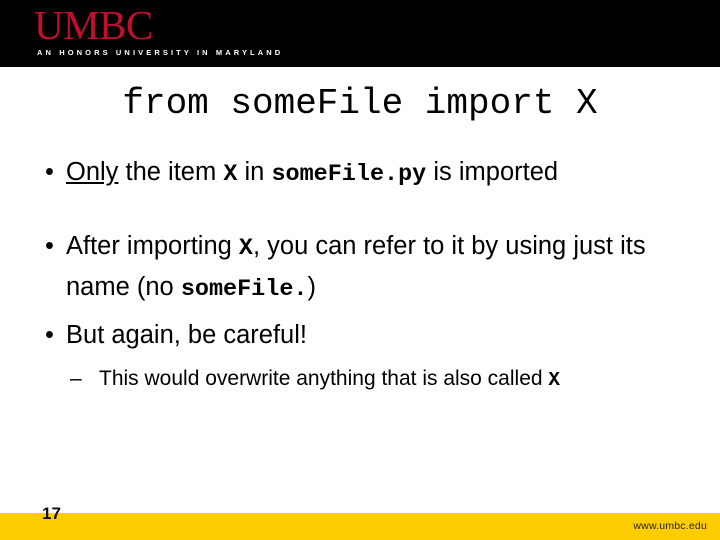 This screenshot has width=720, height=540. I want to click on text-run: someFile.py, so click(349, 174).